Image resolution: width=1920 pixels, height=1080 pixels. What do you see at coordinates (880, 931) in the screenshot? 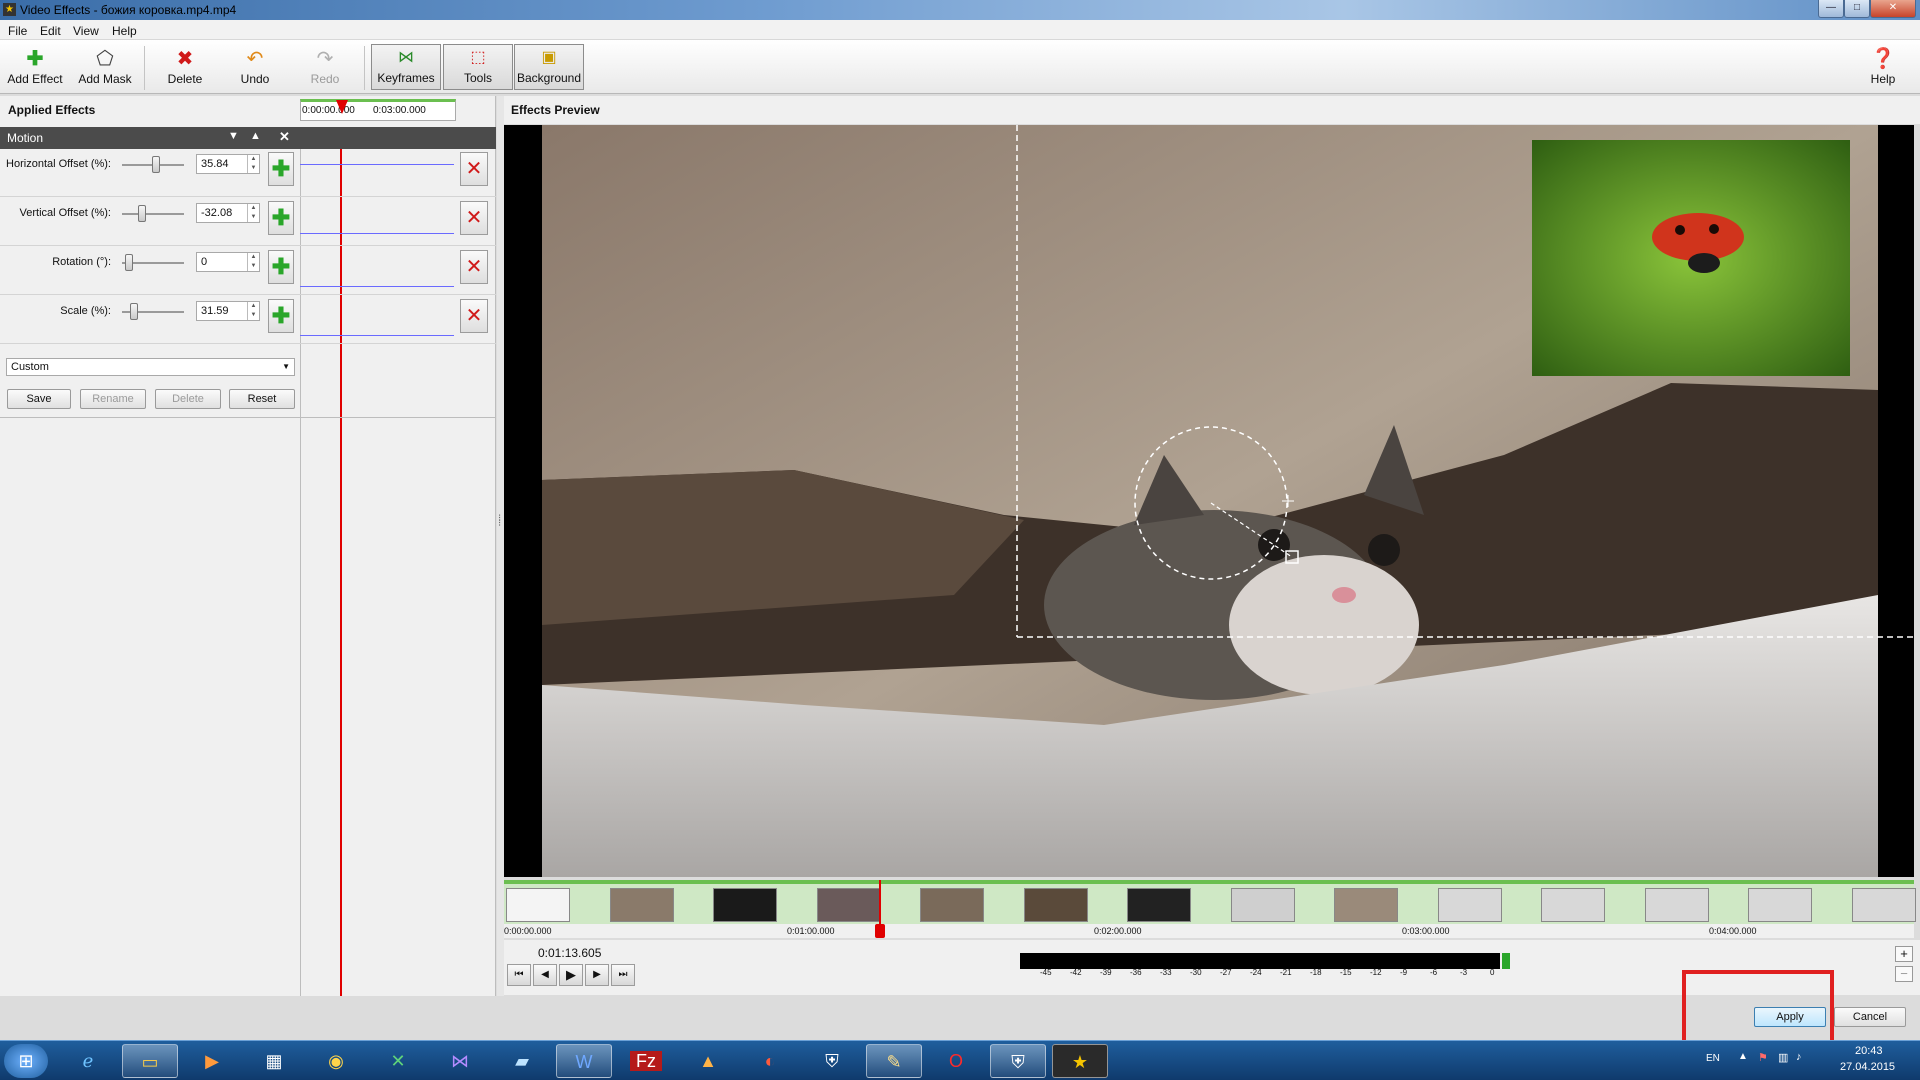
I see `timeline-playhead` at bounding box center [880, 931].